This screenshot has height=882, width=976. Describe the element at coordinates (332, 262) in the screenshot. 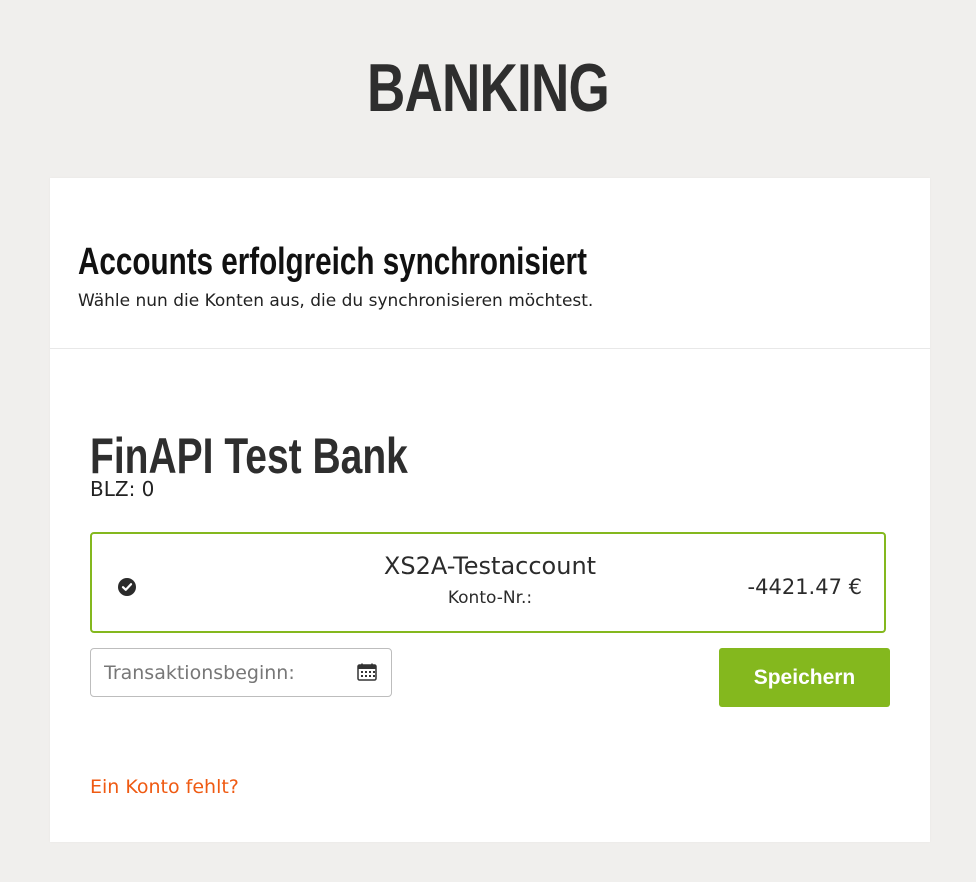

I see `success-title: Accounts erfolgreich synchronisiert` at that location.